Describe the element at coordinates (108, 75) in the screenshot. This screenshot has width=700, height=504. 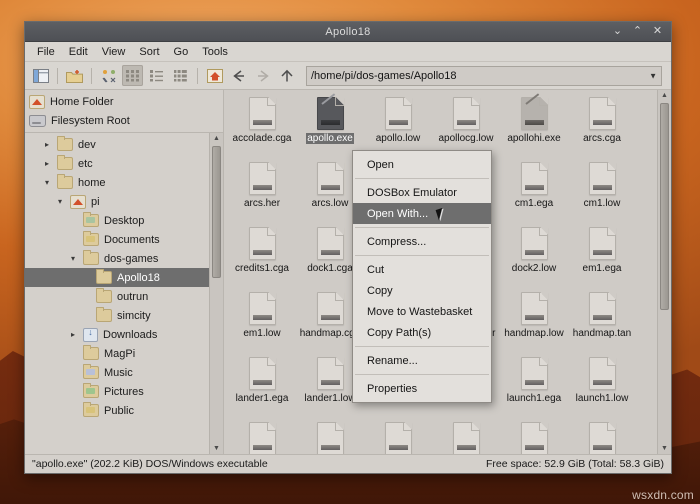
I see `view-options-icon` at that location.